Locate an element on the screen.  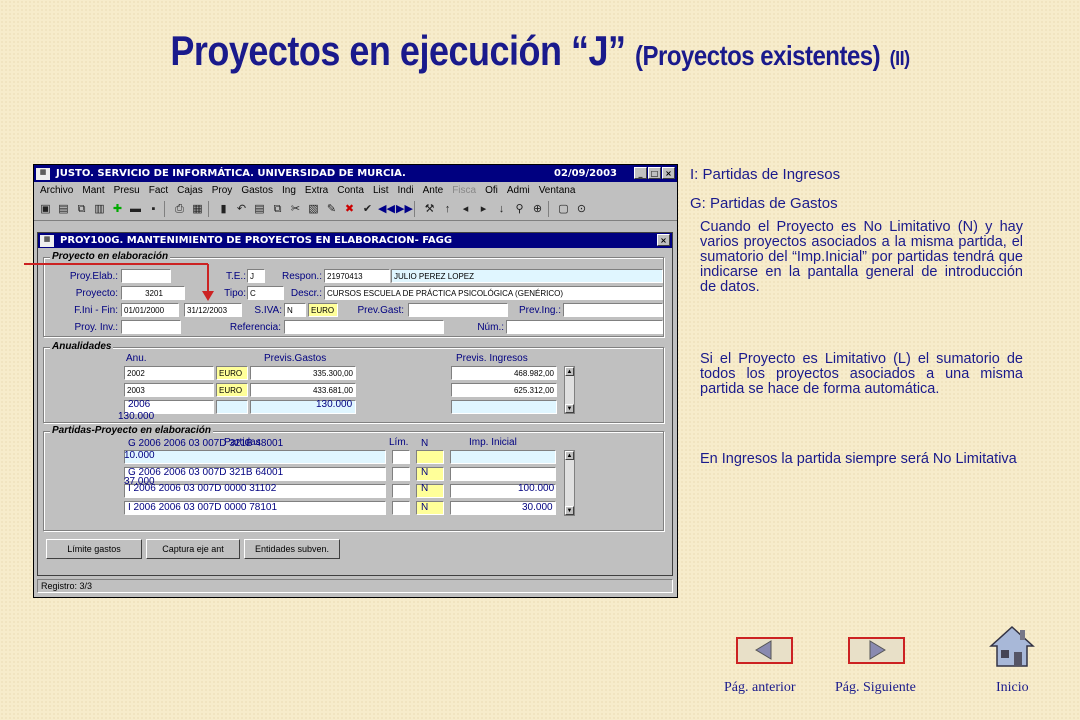
close-icon: × is located at coordinates (668, 173).